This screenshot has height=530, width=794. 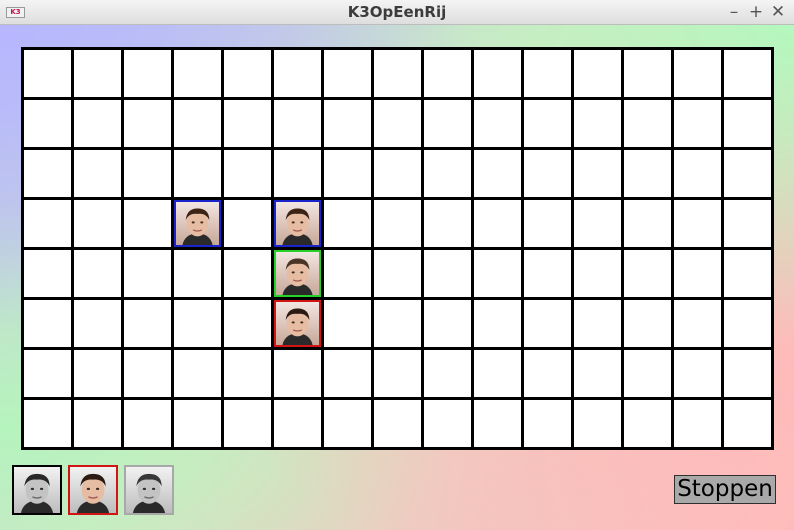 I want to click on minimize-button: –, so click(x=734, y=12).